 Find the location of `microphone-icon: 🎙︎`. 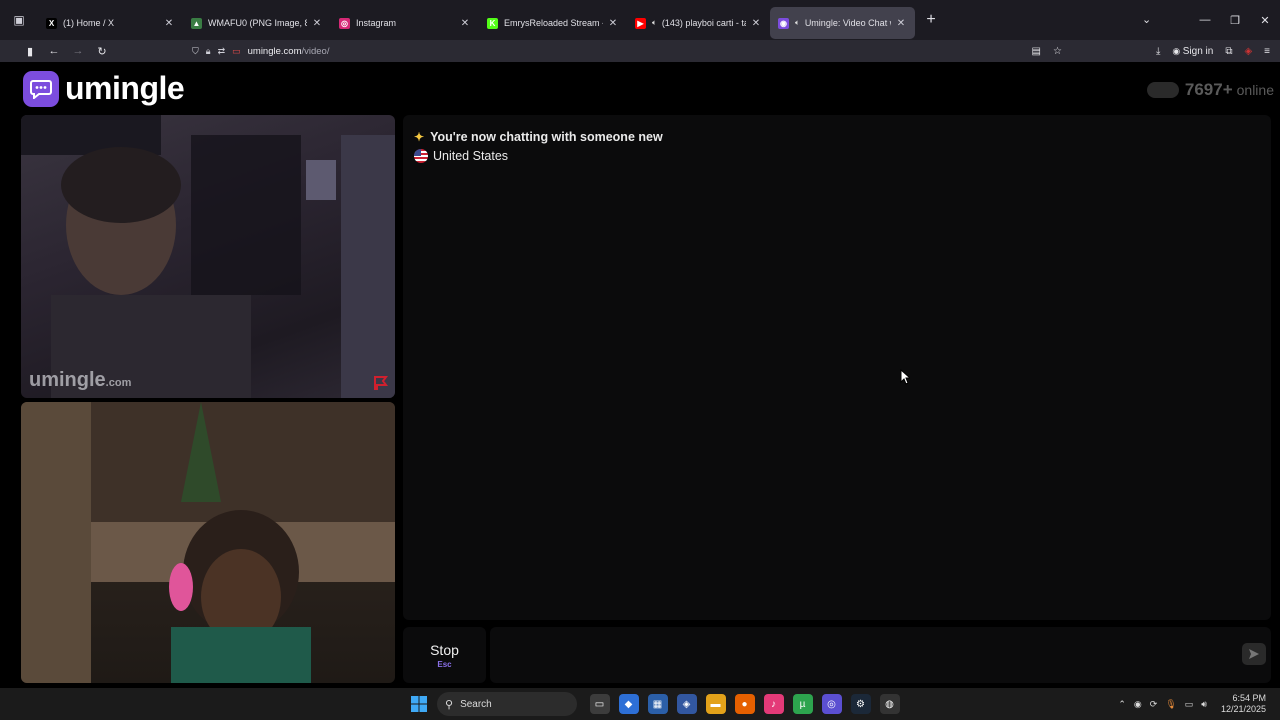

microphone-icon: 🎙︎ is located at coordinates (1170, 704).